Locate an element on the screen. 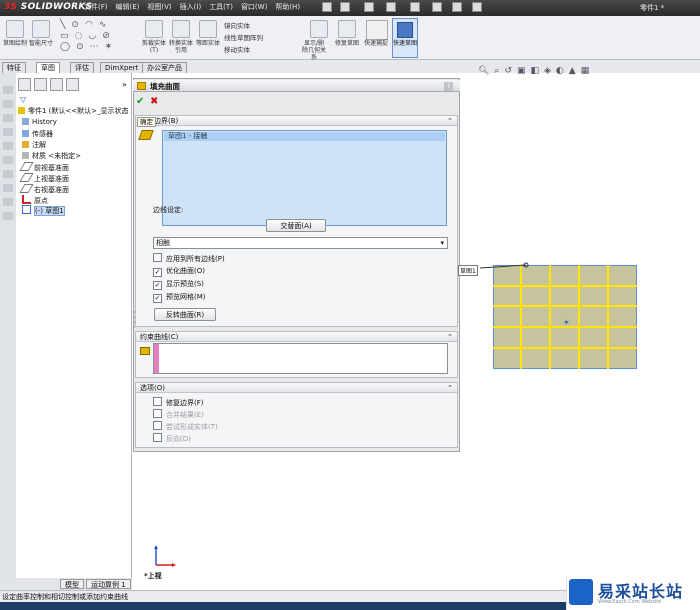  optimize-surface-checkbox: ✓ 优化曲面(O) is located at coordinates (179, 272).